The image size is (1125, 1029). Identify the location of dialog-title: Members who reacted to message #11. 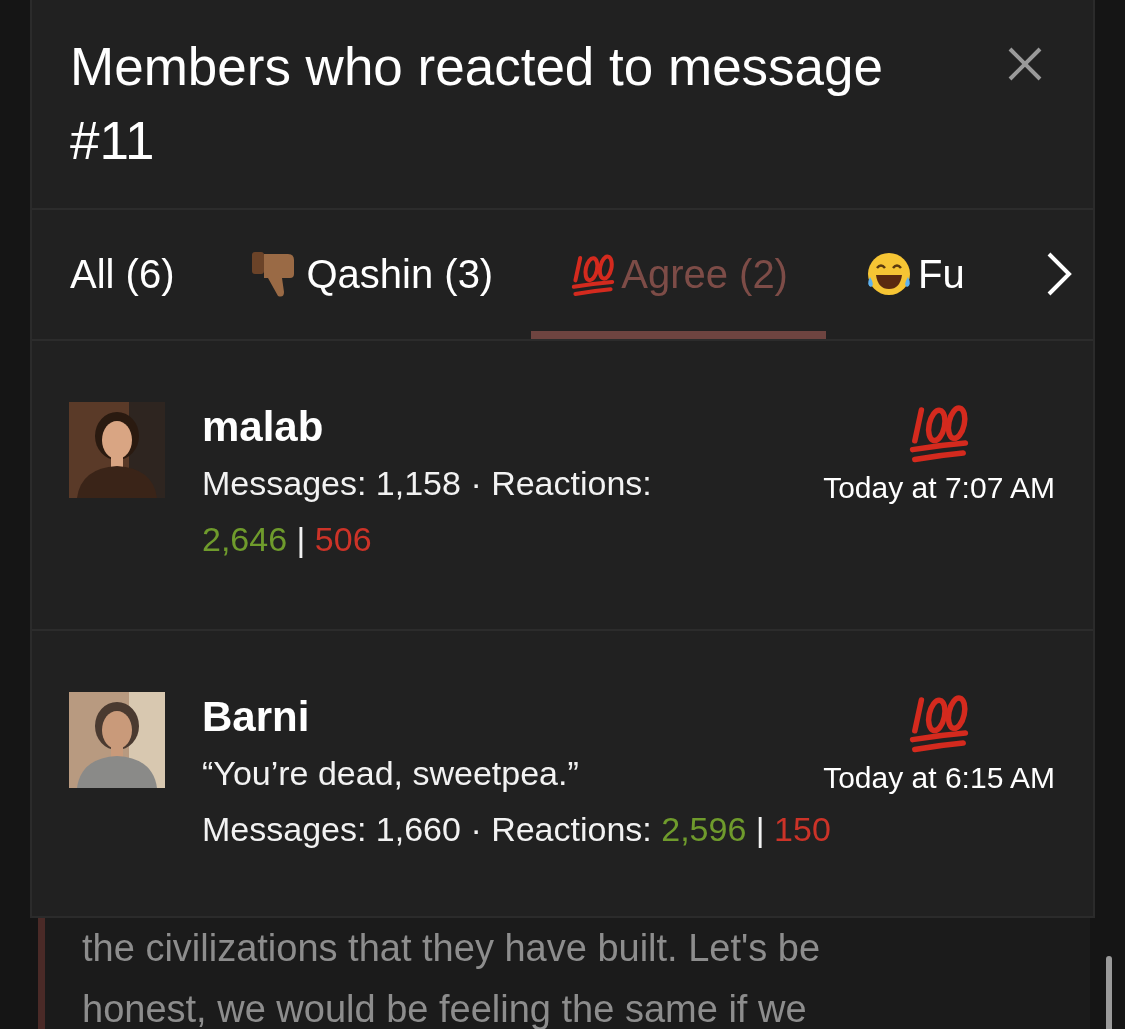
(477, 104).